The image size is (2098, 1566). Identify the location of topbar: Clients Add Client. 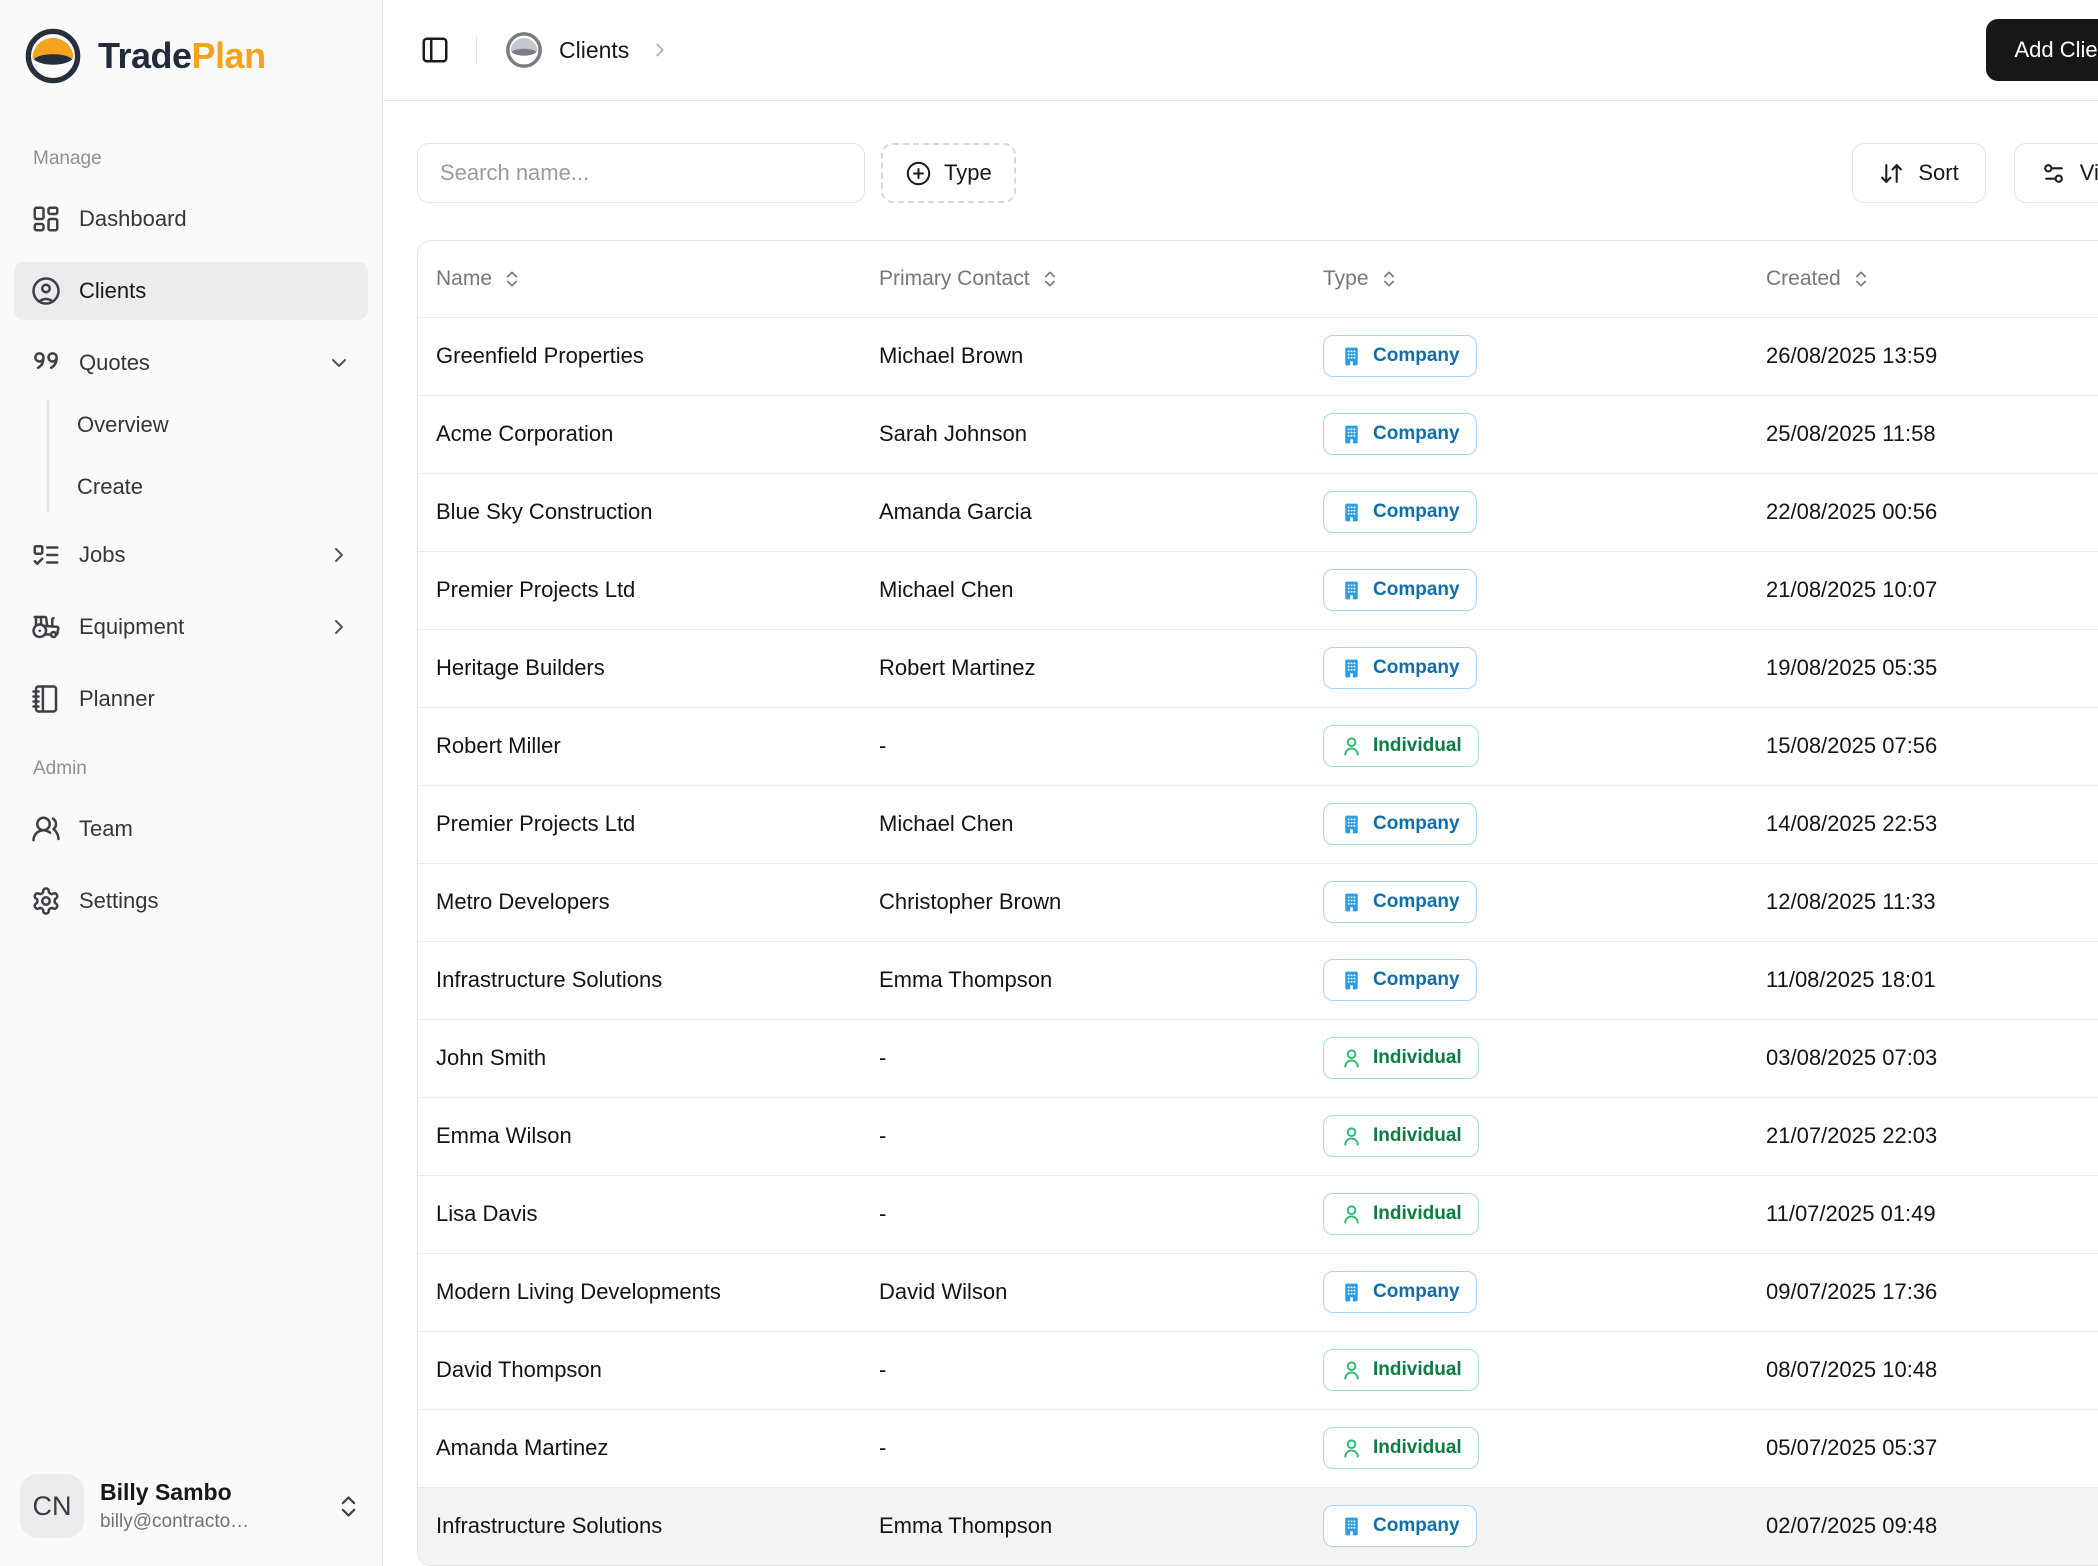
(1240, 50).